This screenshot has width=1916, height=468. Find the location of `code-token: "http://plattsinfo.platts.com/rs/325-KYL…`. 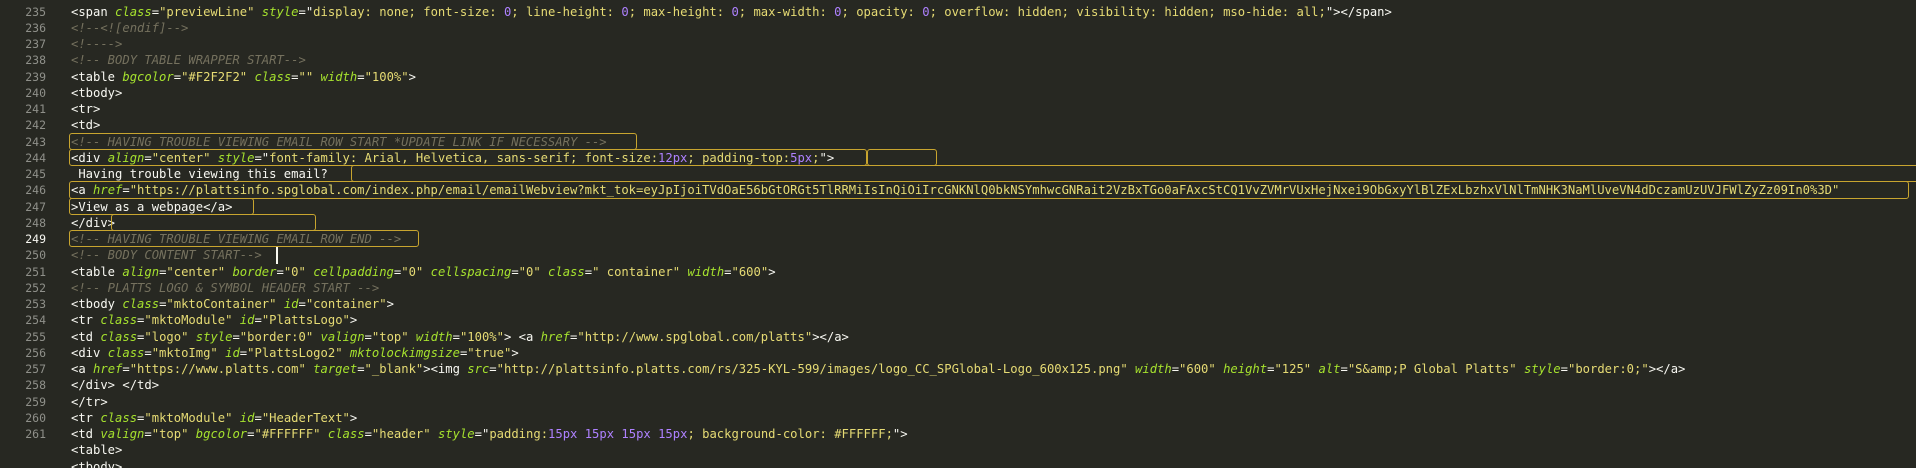

code-token: "http://plattsinfo.platts.com/rs/325-KYL… is located at coordinates (812, 369).